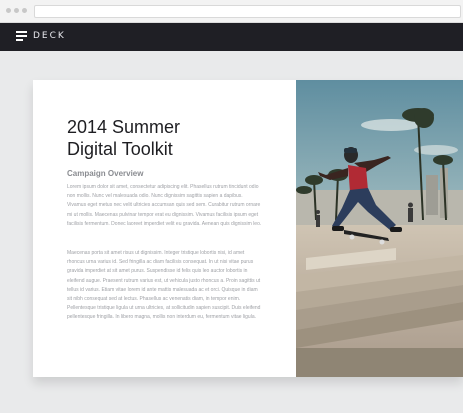 The image size is (463, 413). I want to click on app-header: DECK, so click(231, 37).